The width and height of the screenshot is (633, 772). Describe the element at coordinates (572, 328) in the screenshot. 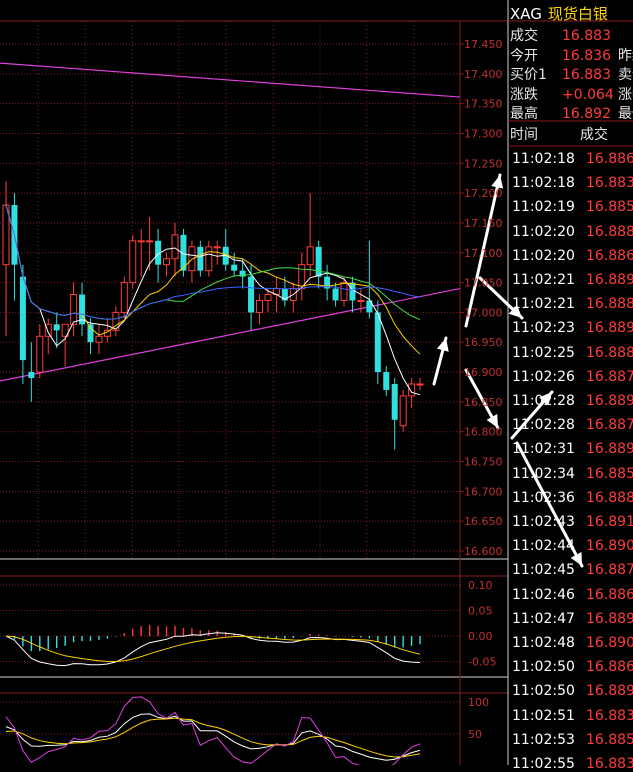

I see `trade-row: 11:02:23 16.889` at that location.